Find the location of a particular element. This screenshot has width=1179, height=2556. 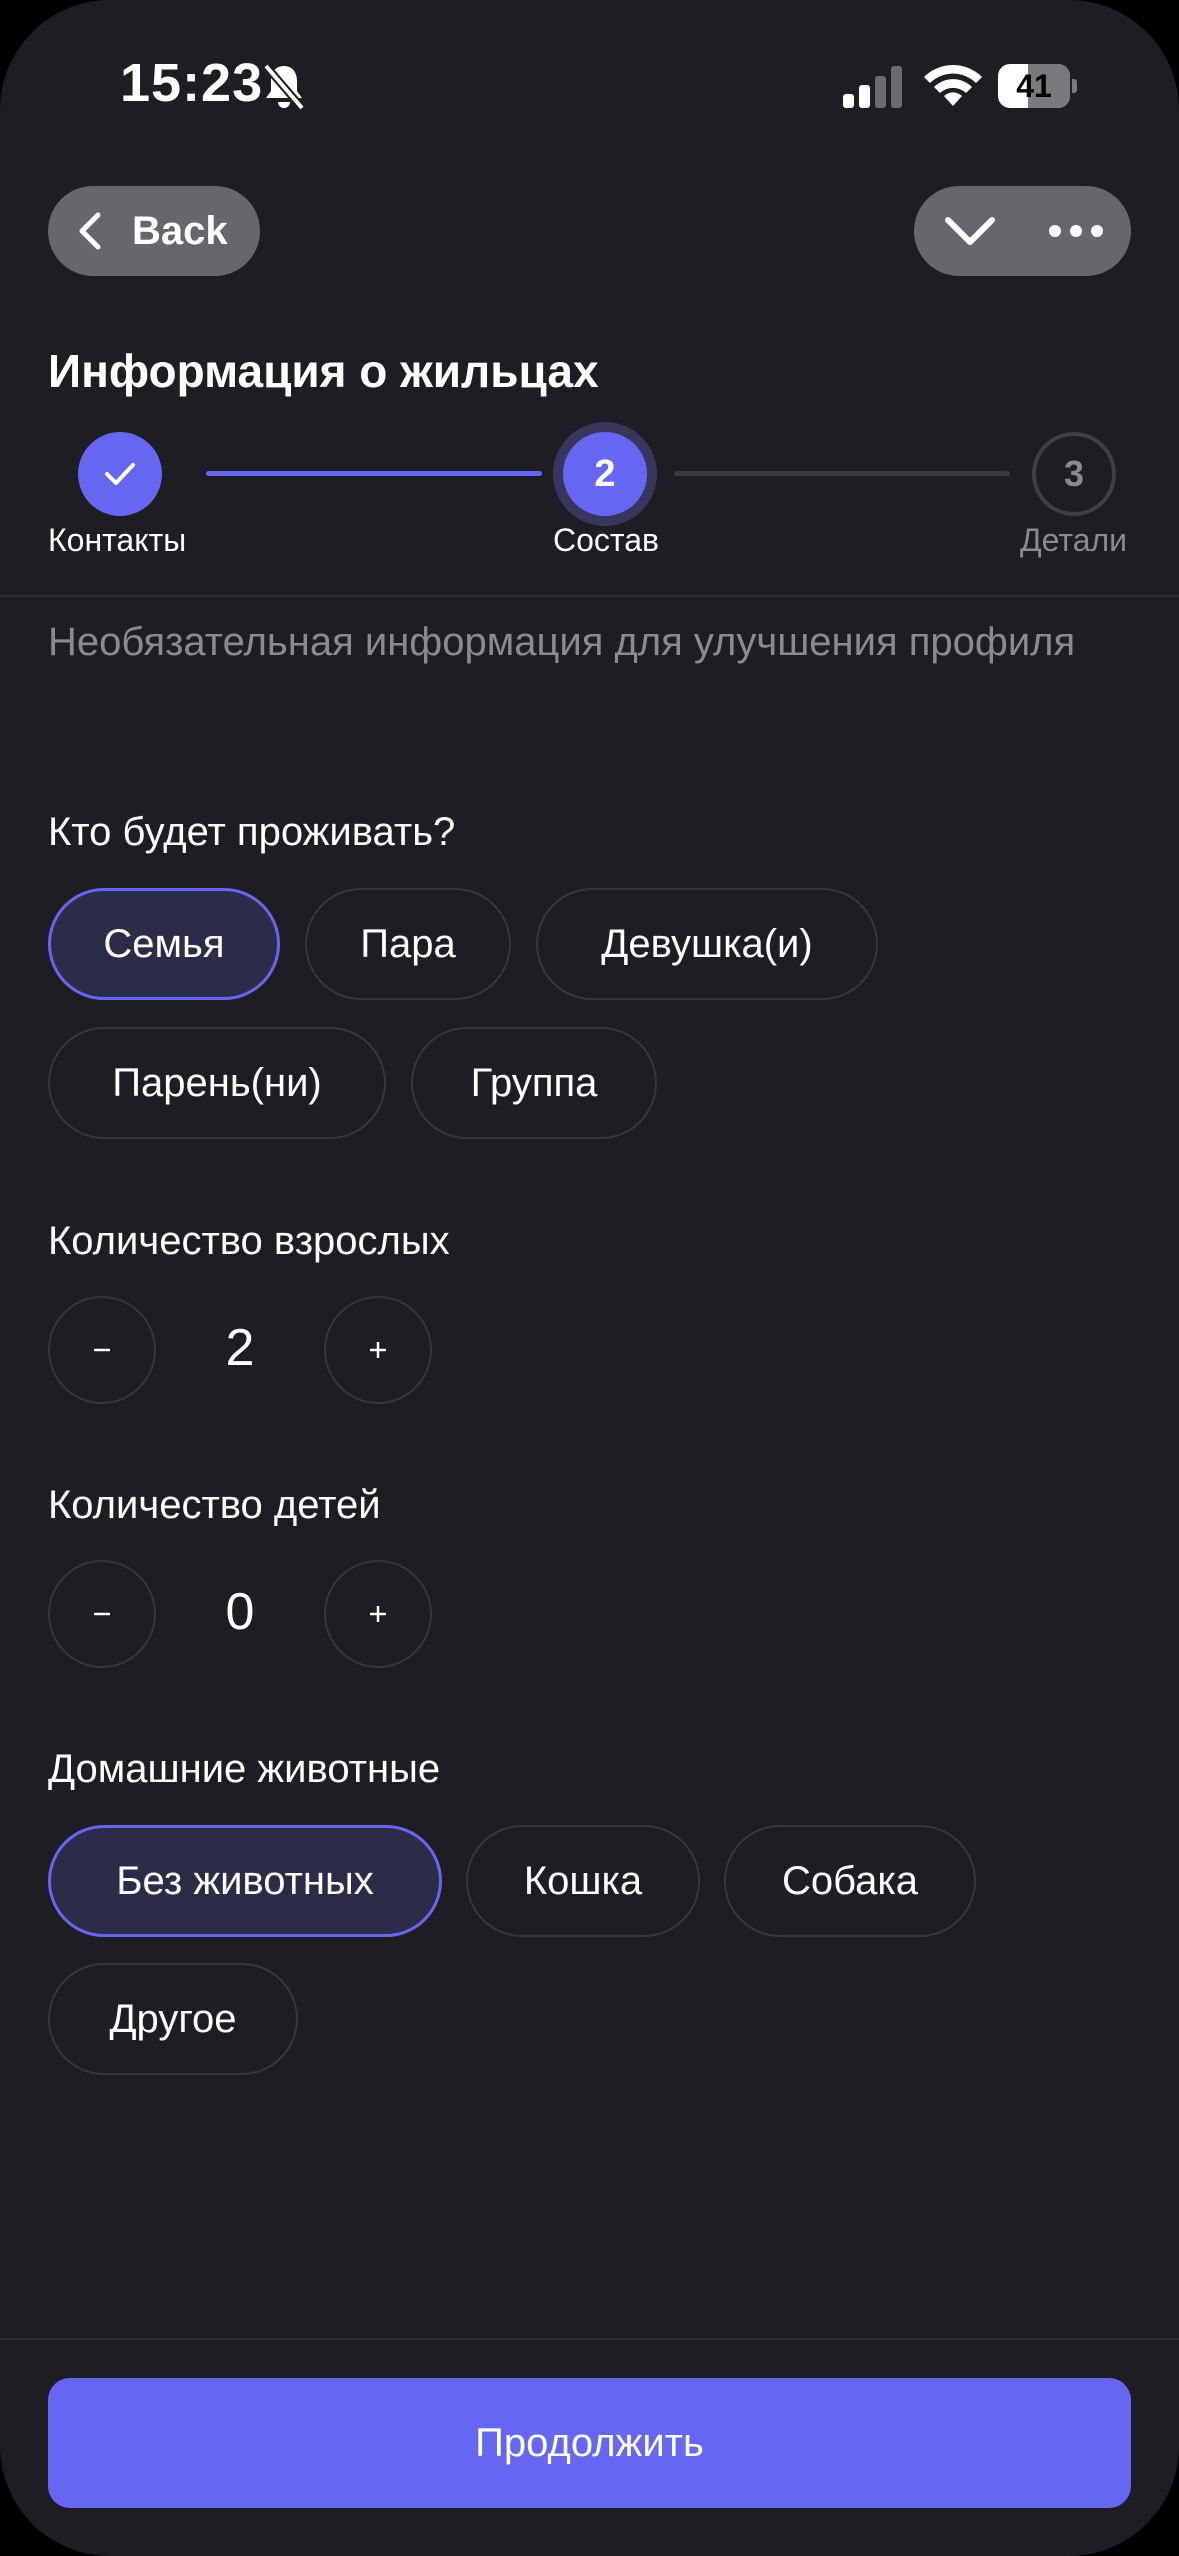

step-label-composition: Состав is located at coordinates (606, 540).